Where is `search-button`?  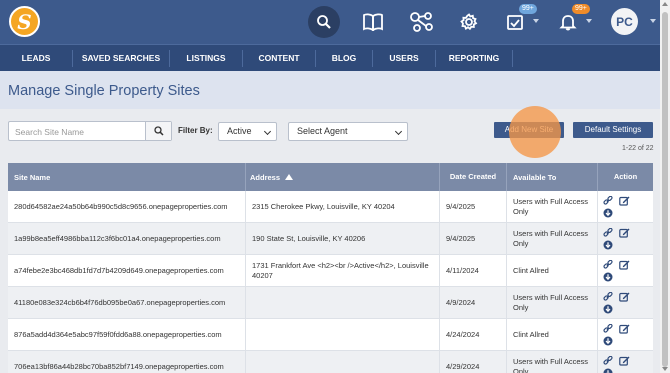 search-button is located at coordinates (158, 131).